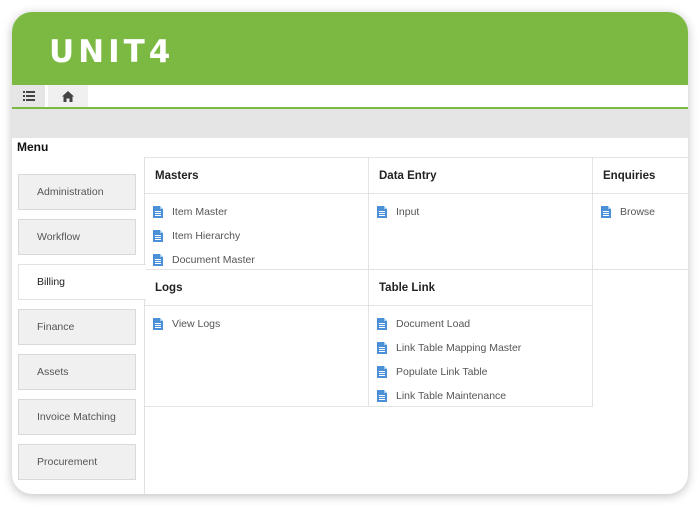 Image resolution: width=700 pixels, height=505 pixels. I want to click on tab-home, so click(68, 96).